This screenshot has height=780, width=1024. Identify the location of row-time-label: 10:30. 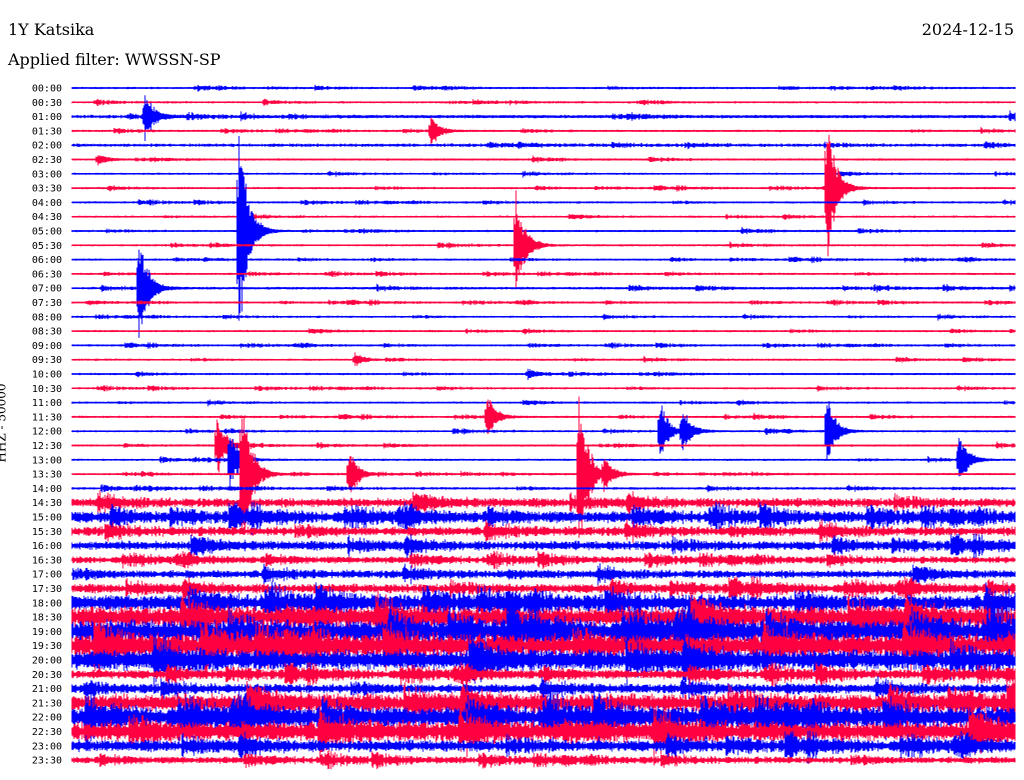
(47, 389).